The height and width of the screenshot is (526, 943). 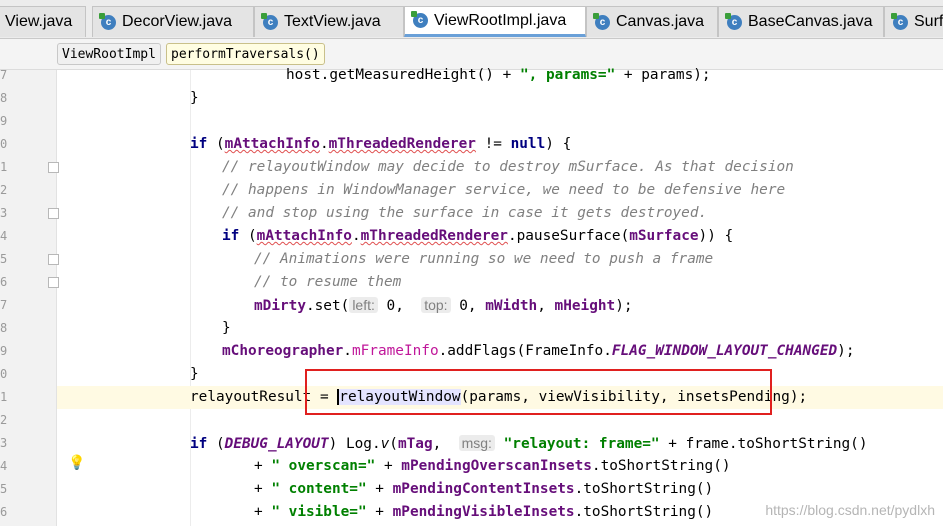 I want to click on tab-basecanvas-java: c BaseCanvas.java, so click(x=801, y=21).